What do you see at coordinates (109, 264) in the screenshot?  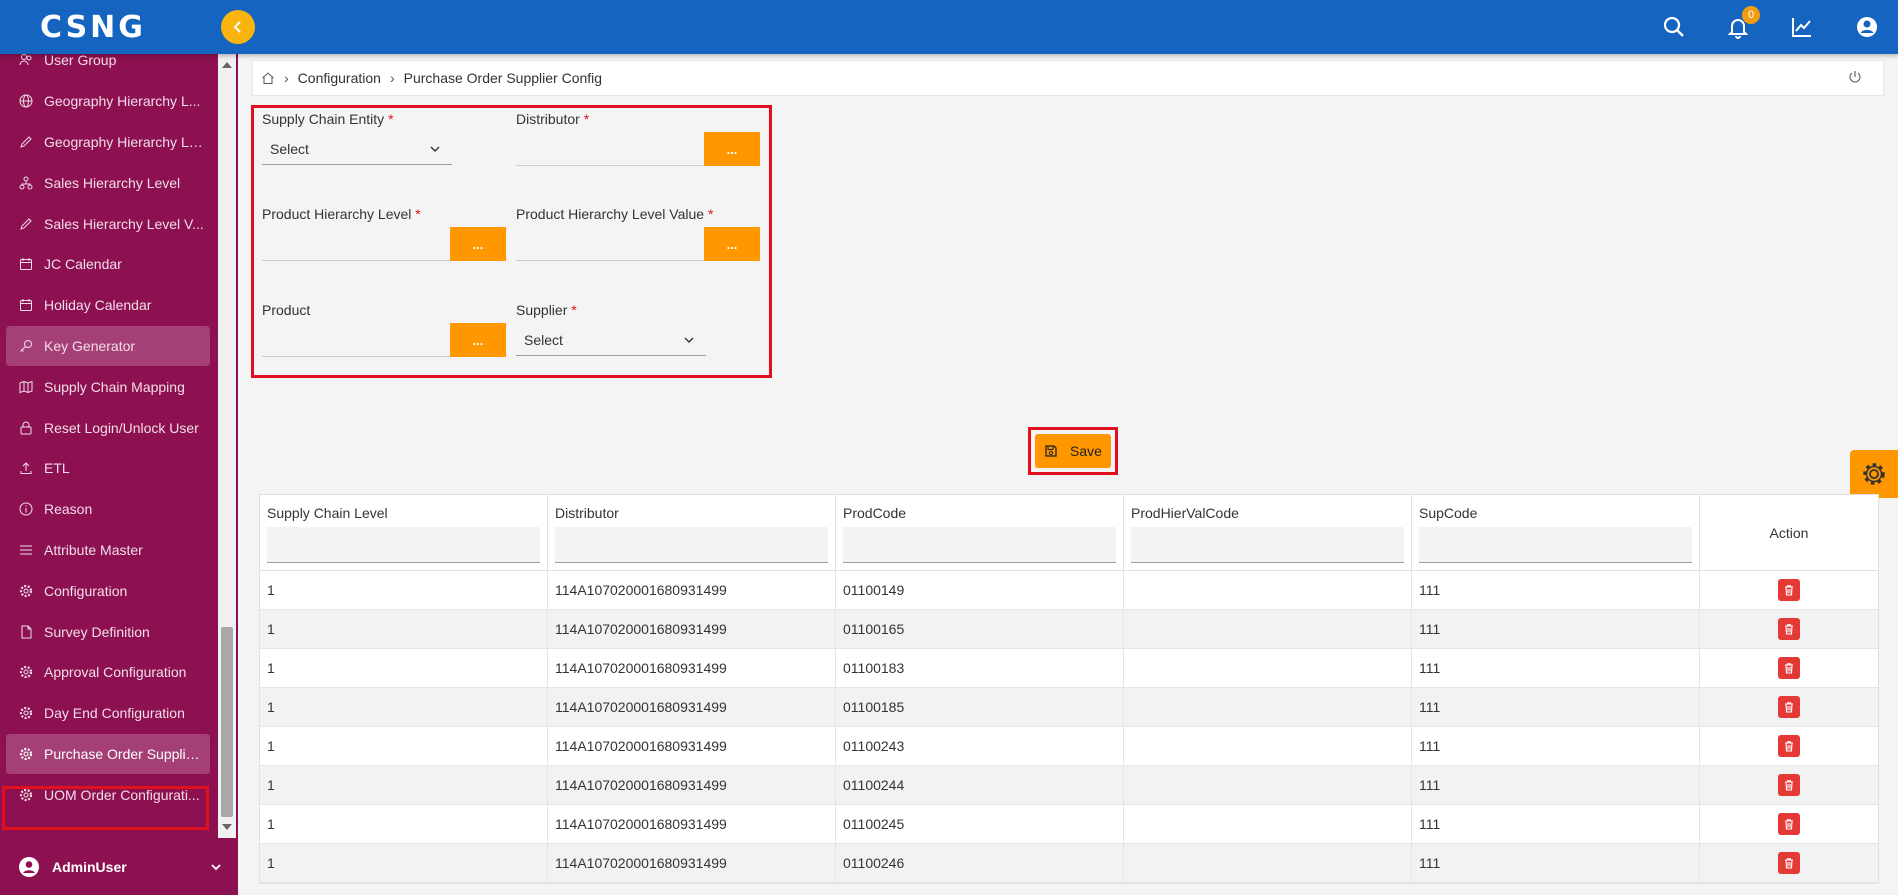 I see `sidebar-item-jc-calendar: JC Calendar` at bounding box center [109, 264].